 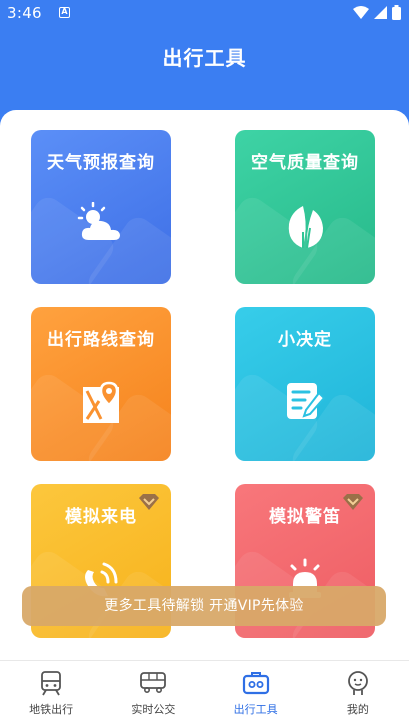 I want to click on card-label: 小决定, so click(x=305, y=340).